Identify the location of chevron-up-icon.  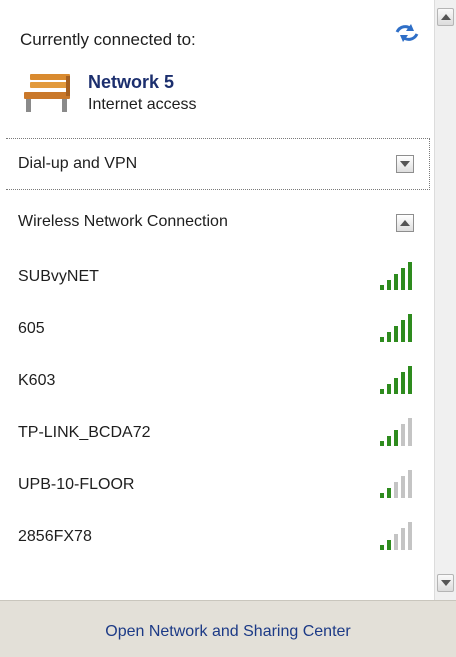
(405, 223).